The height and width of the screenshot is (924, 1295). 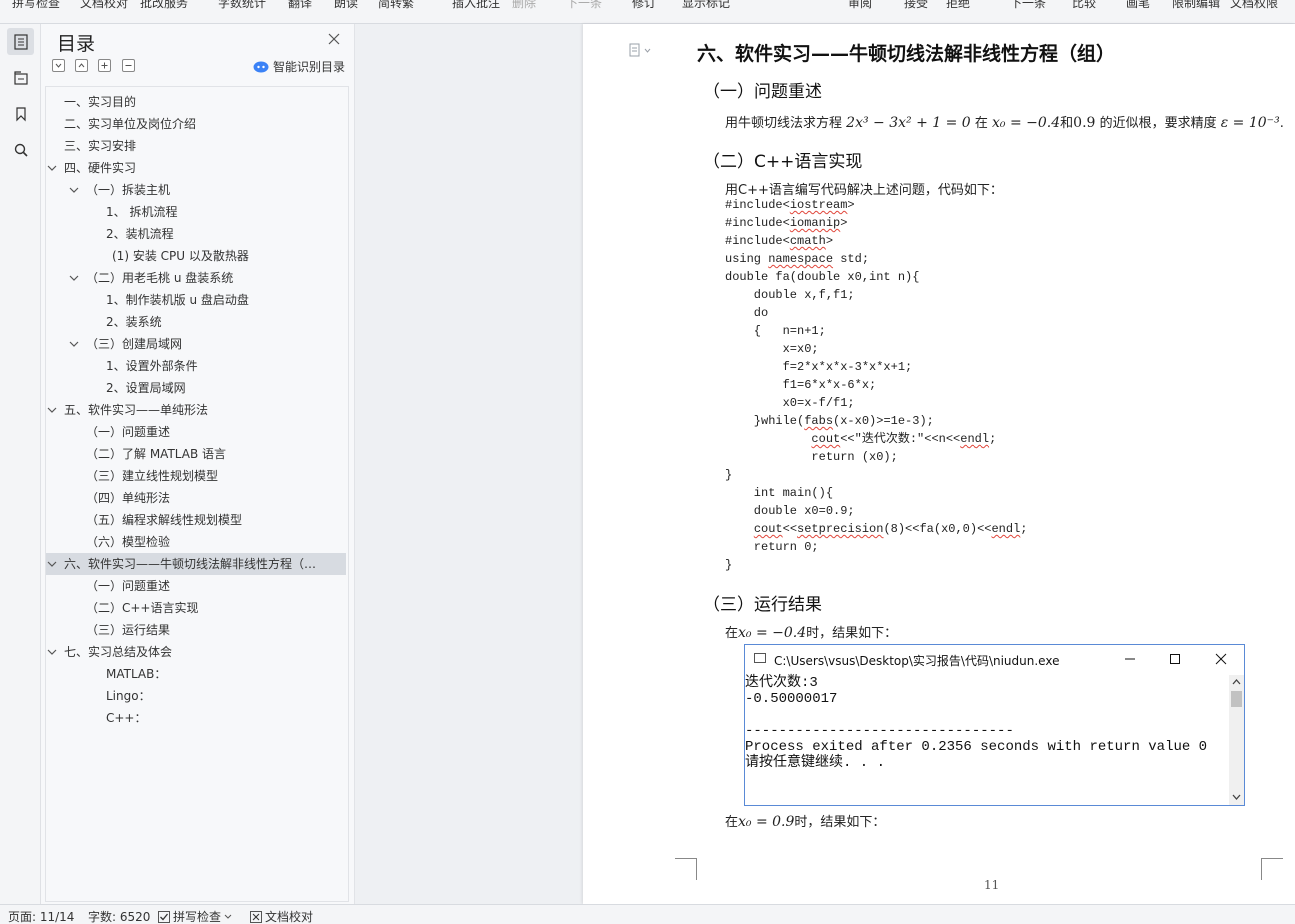 I want to click on ribbon-compare: 比较, so click(x=1084, y=5).